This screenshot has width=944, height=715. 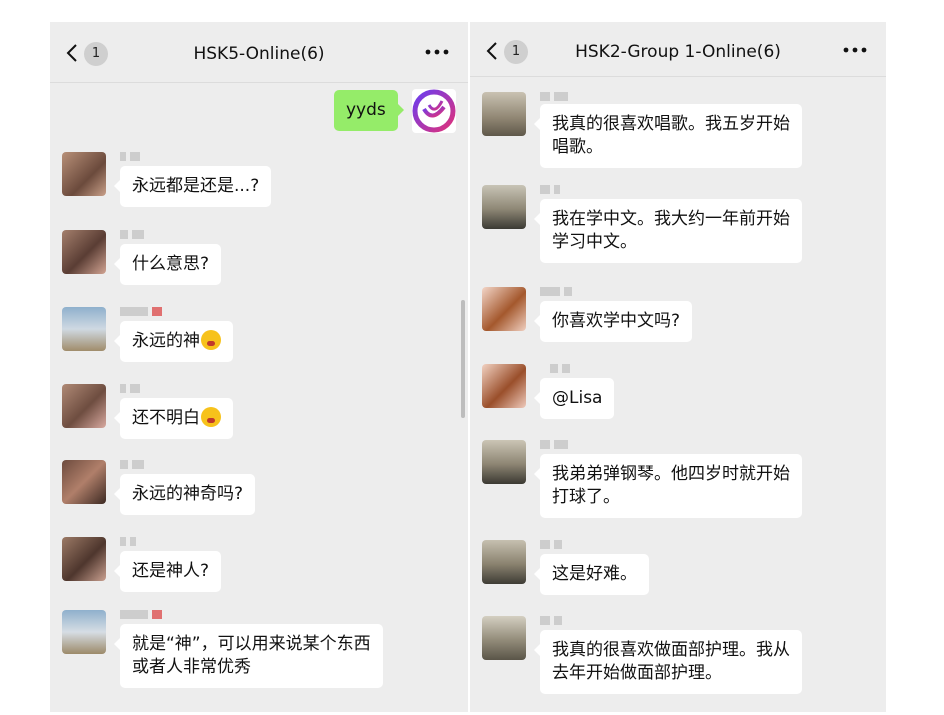 What do you see at coordinates (211, 340) in the screenshot?
I see `surprised-face-emoji` at bounding box center [211, 340].